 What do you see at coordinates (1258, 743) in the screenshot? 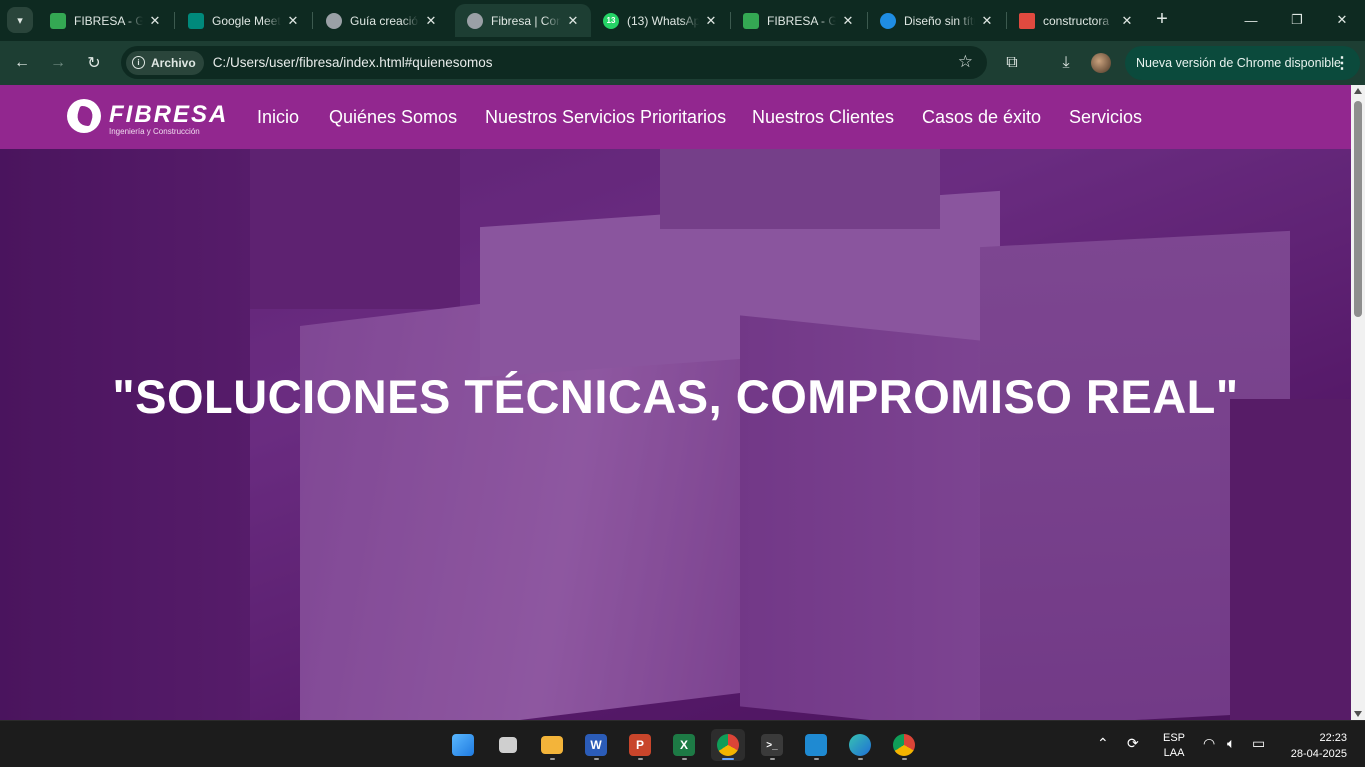
I see `battery-icon: ▭` at bounding box center [1258, 743].